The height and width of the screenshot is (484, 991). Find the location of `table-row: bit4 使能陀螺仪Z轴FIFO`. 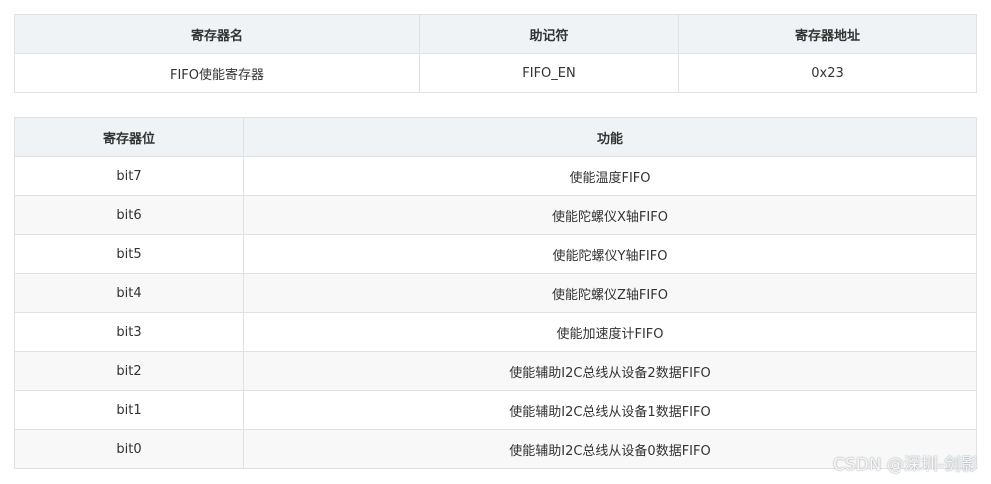

table-row: bit4 使能陀螺仪Z轴FIFO is located at coordinates (495, 293).